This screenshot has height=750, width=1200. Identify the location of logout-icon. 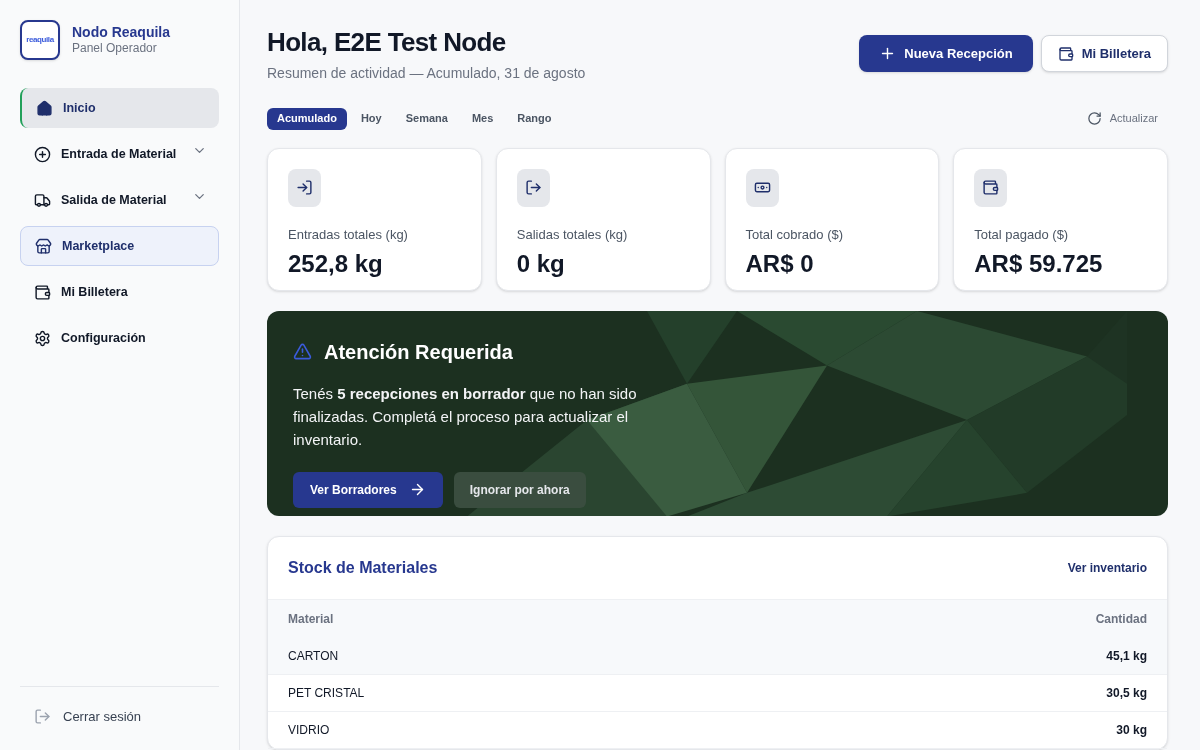
(42, 716).